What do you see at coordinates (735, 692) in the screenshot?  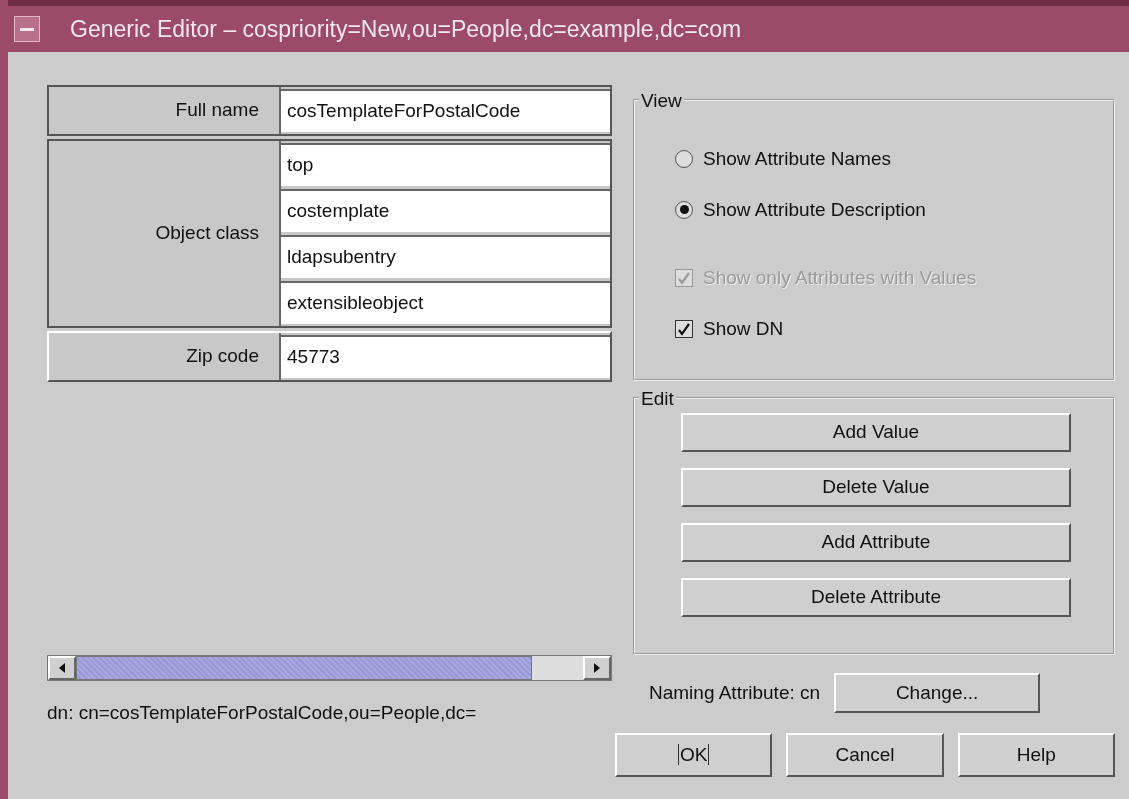 I see `naming-attribute-label: Naming Attribute: cn` at bounding box center [735, 692].